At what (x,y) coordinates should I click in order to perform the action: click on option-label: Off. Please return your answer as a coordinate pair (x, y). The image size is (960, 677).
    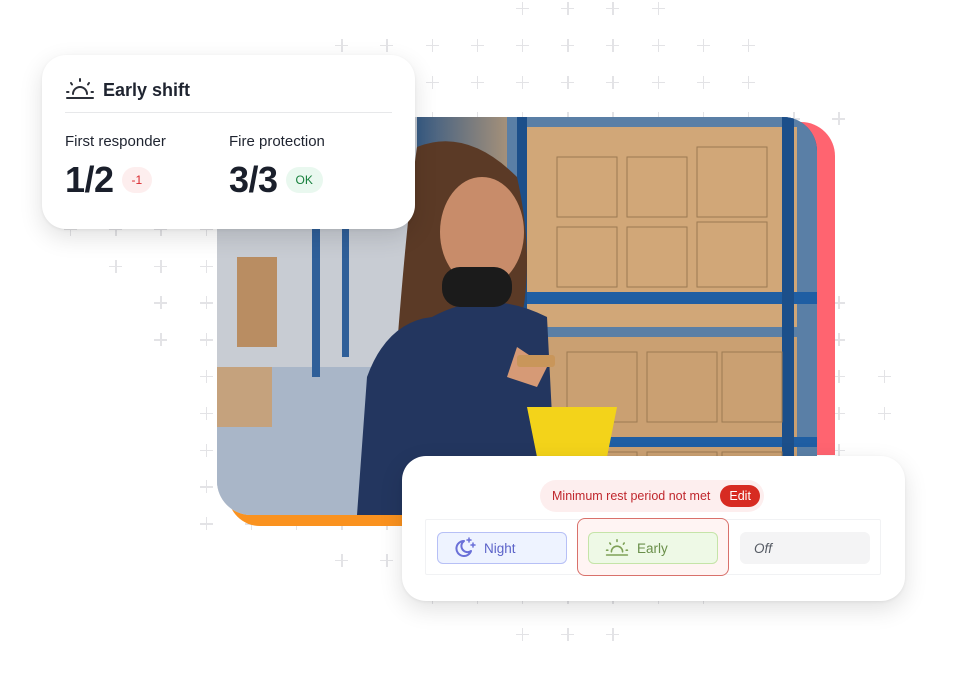
    Looking at the image, I should click on (763, 548).